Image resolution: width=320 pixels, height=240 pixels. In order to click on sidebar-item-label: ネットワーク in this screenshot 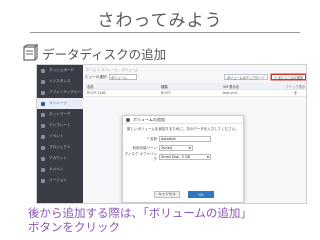, I will do `click(60, 114)`.